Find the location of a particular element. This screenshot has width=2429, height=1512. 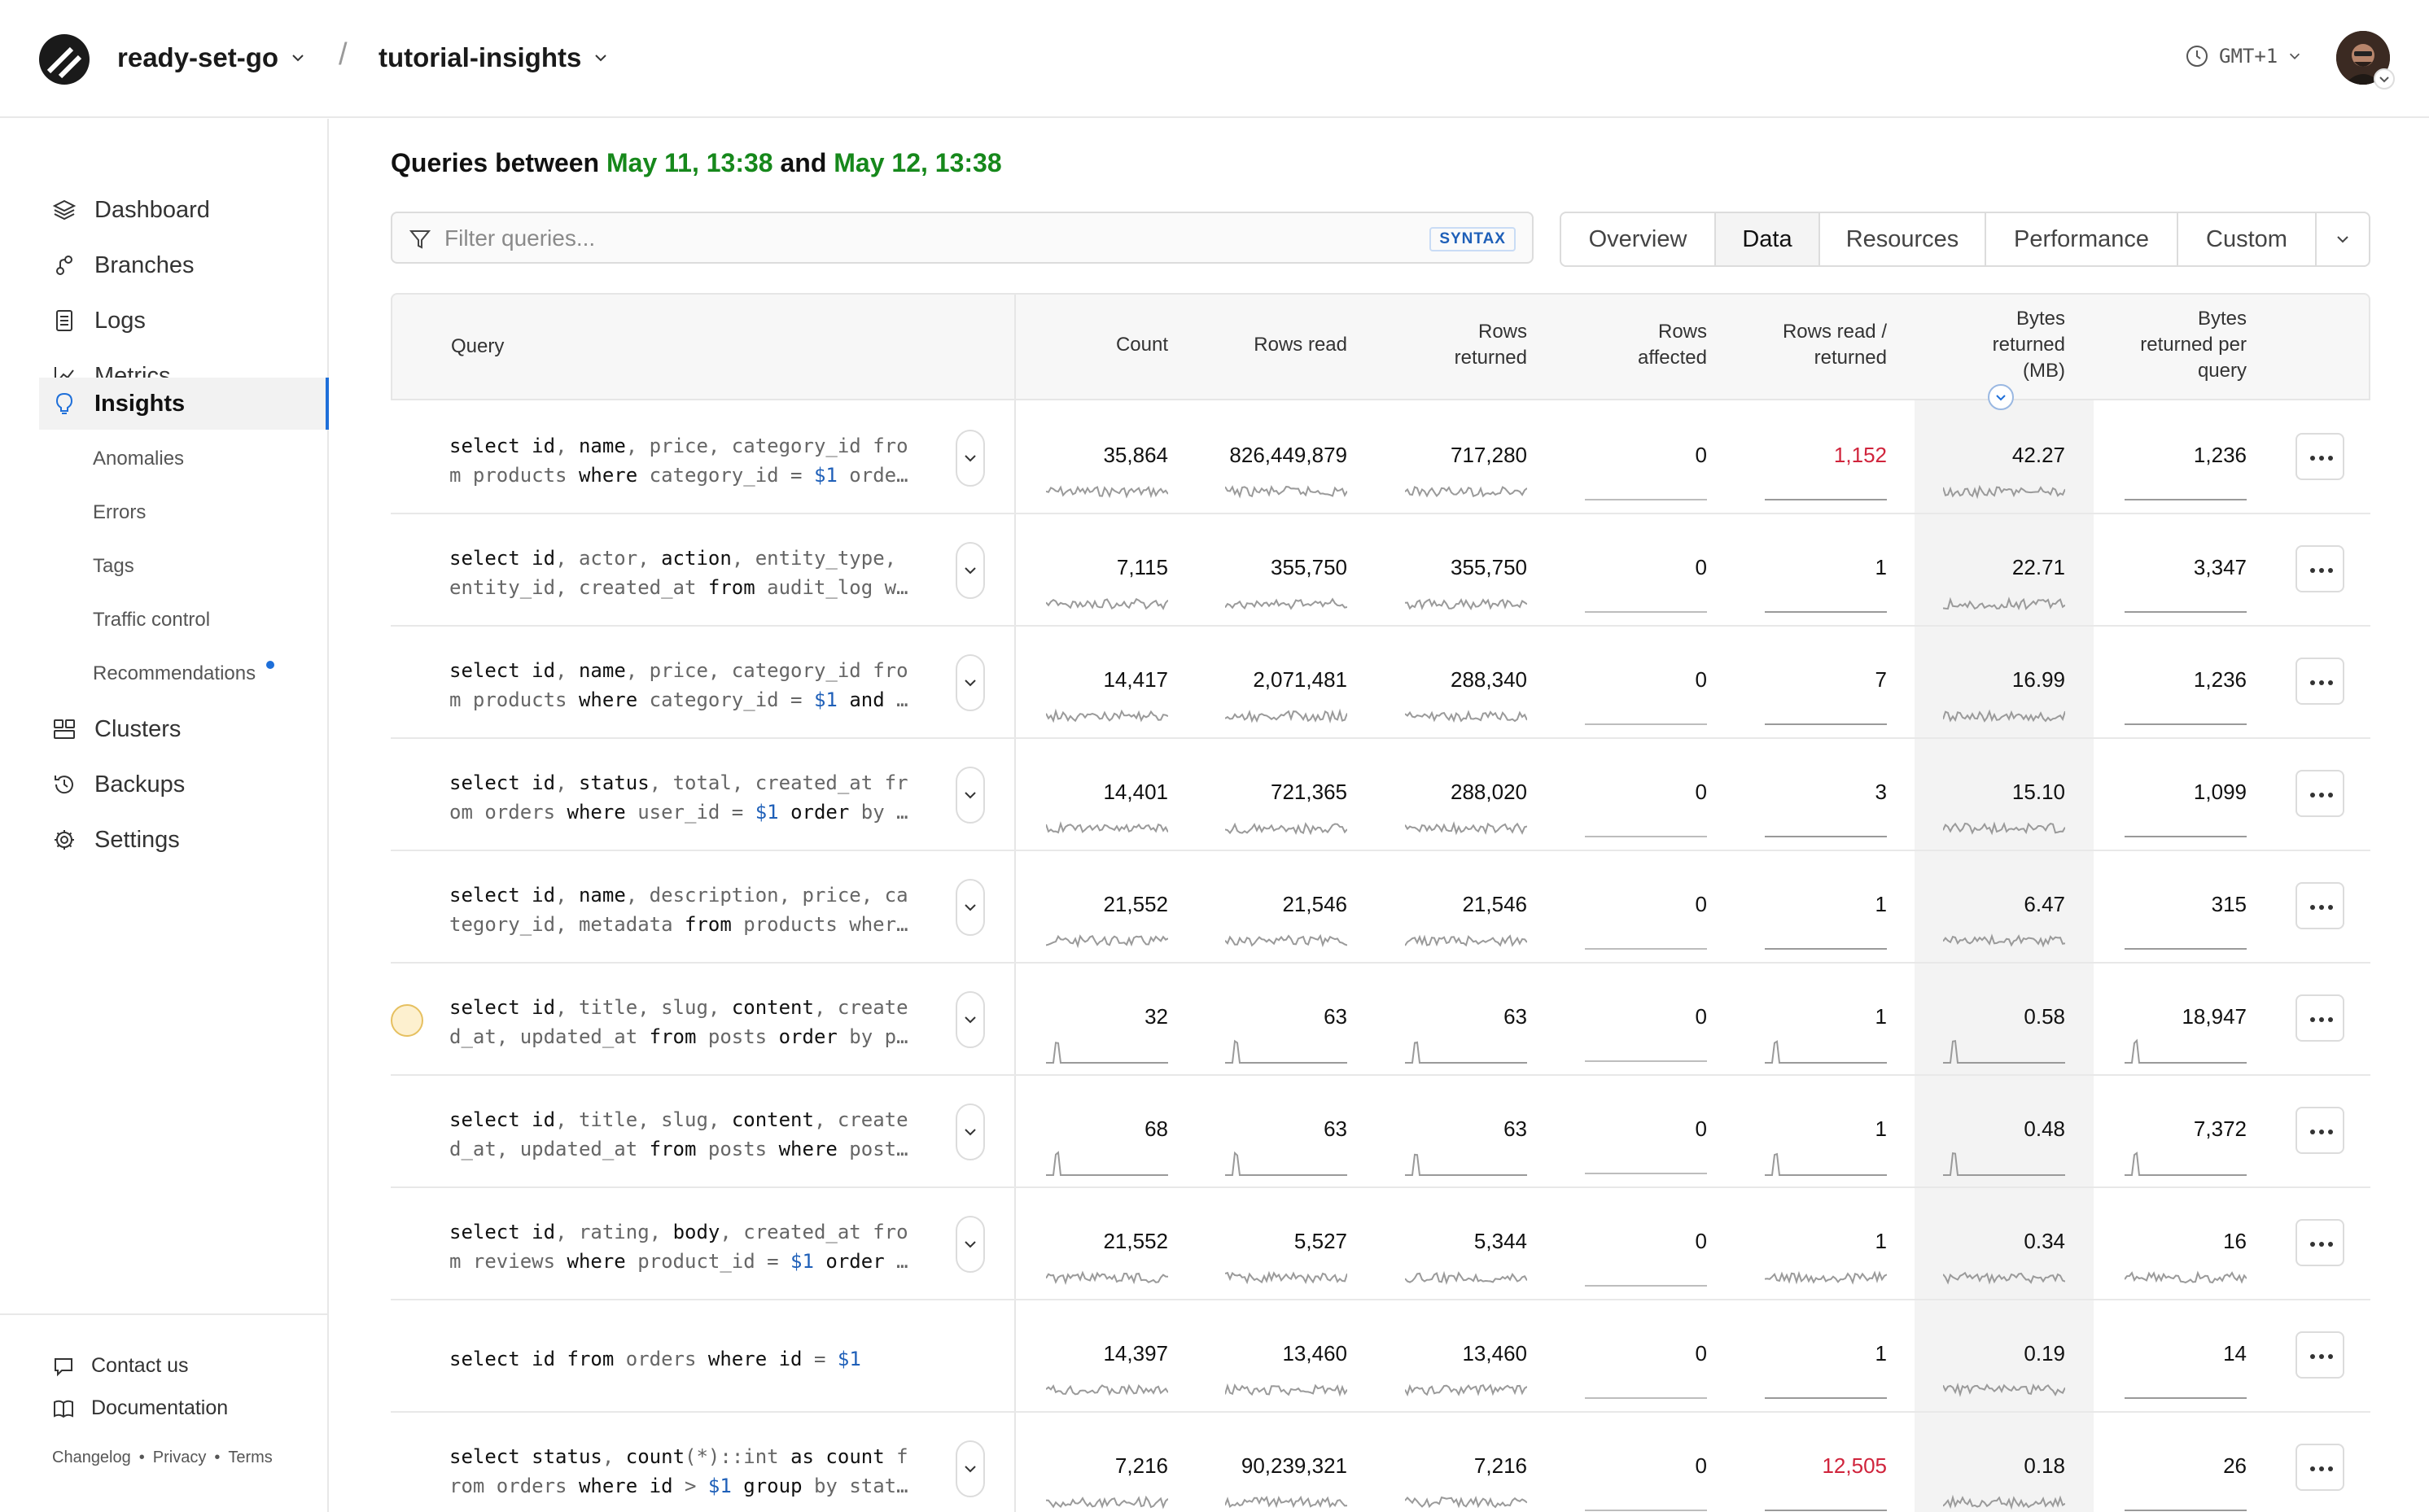

col-header-count: Count is located at coordinates (1142, 345).